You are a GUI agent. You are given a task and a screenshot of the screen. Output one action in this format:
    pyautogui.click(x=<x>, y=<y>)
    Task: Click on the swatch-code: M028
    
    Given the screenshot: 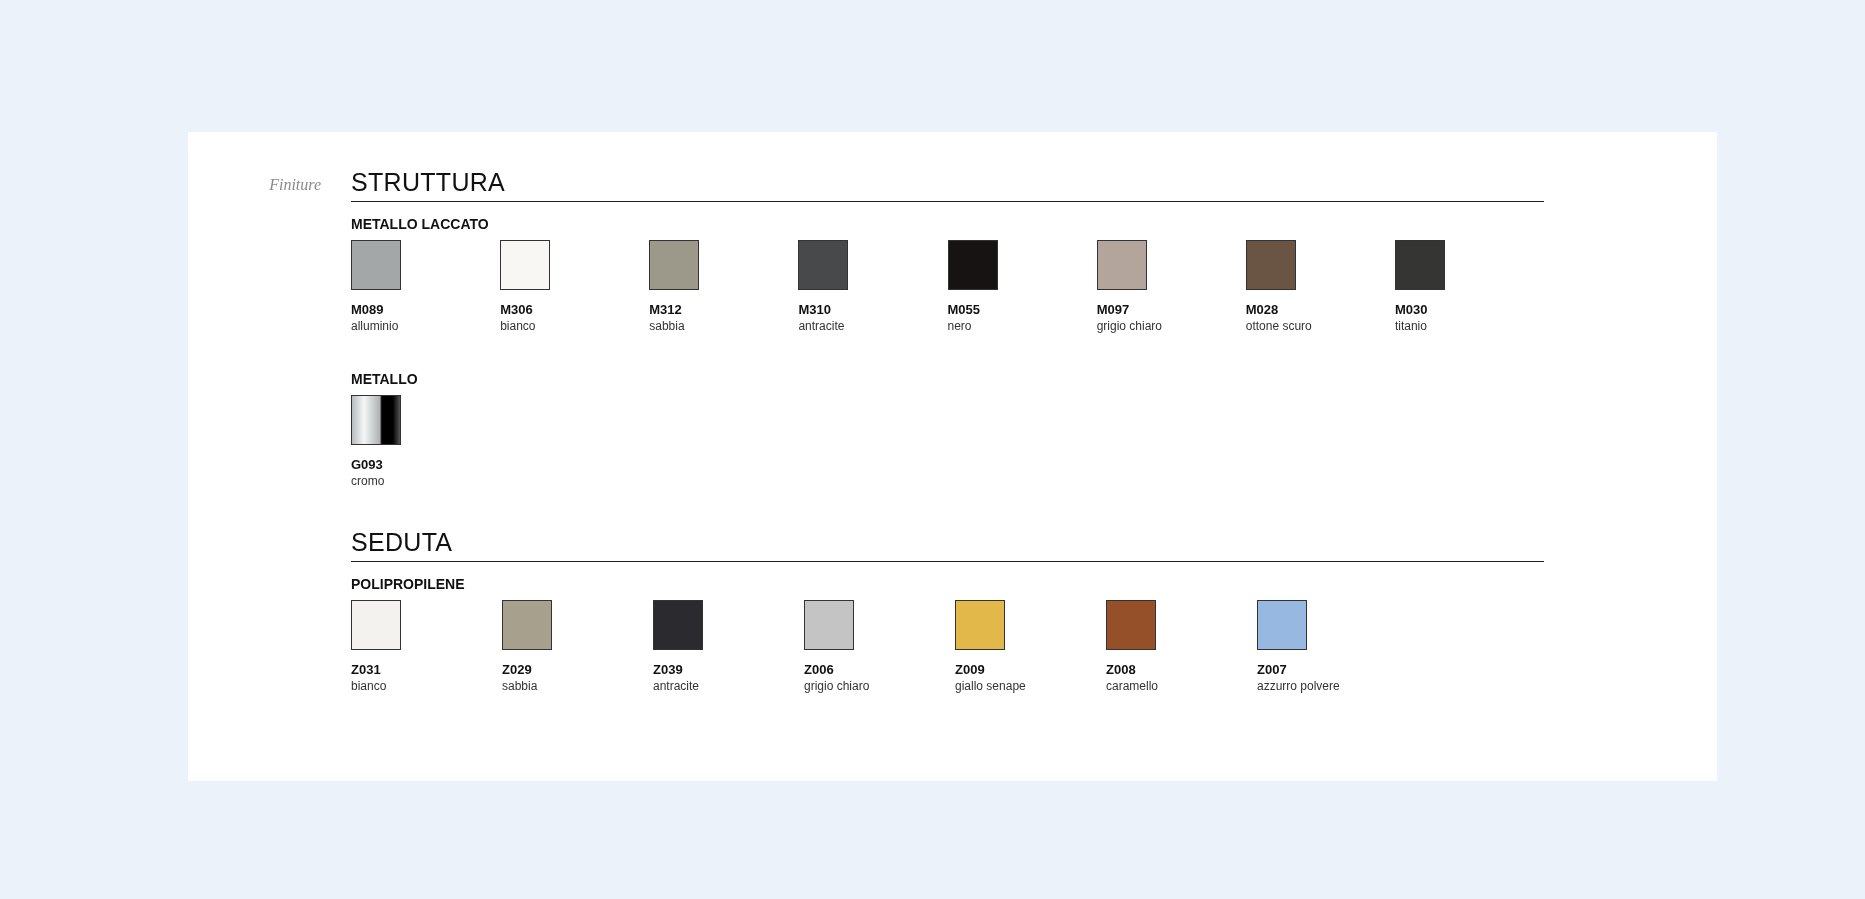 What is the action you would take?
    pyautogui.click(x=1262, y=309)
    